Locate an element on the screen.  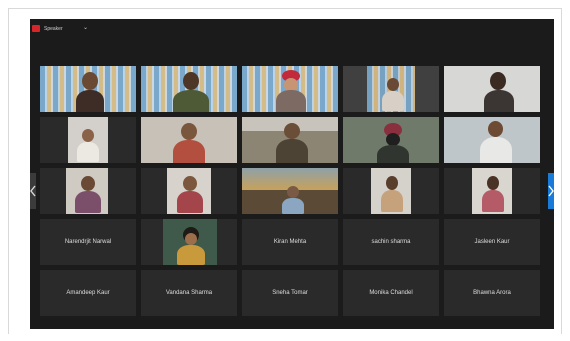
participant-name-tile: Kiran Mehta is located at coordinates (290, 242).